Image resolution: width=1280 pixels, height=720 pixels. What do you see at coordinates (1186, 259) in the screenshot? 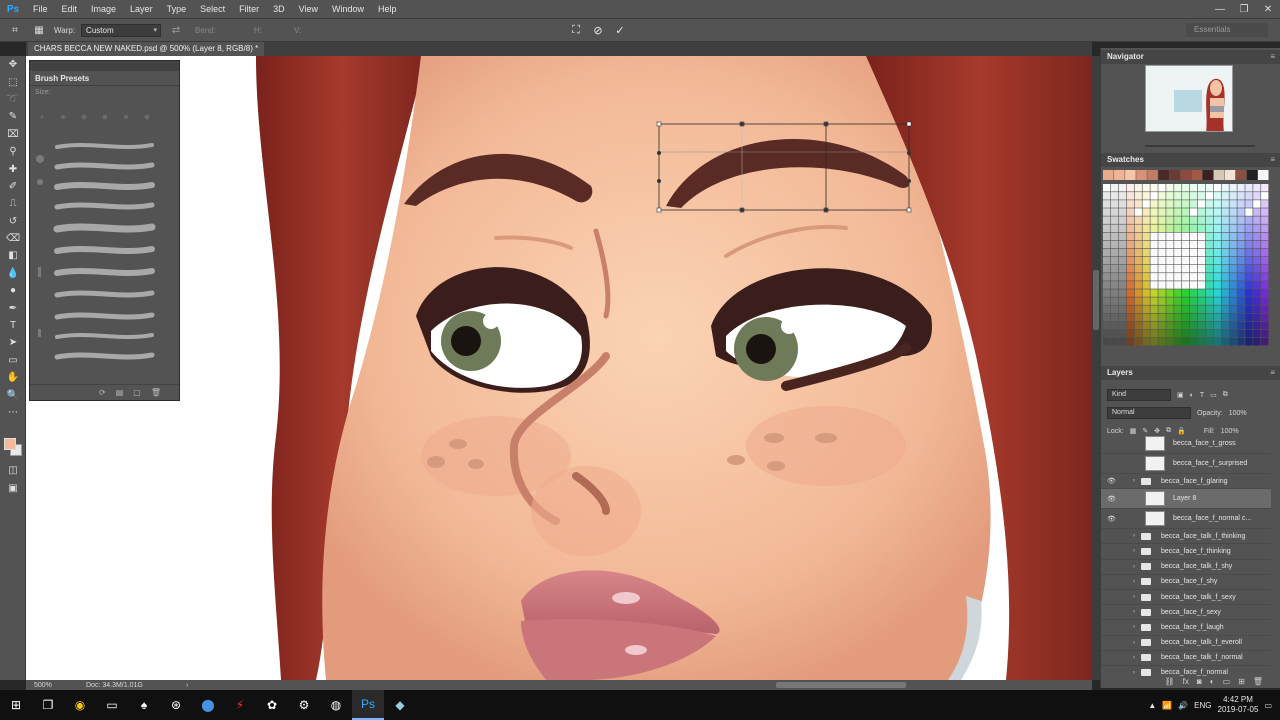
I see `swatches-grid` at bounding box center [1186, 259].